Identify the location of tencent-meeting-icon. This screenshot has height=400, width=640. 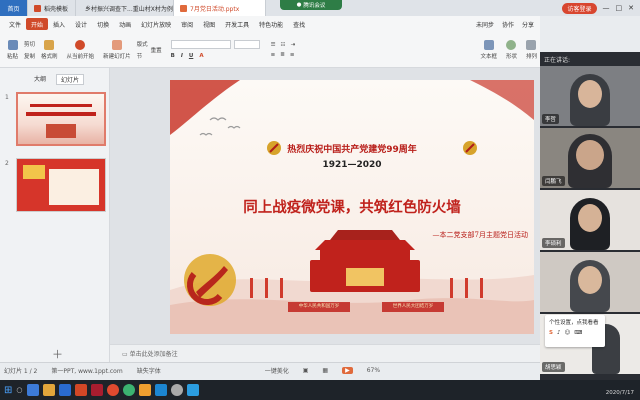
(192, 390).